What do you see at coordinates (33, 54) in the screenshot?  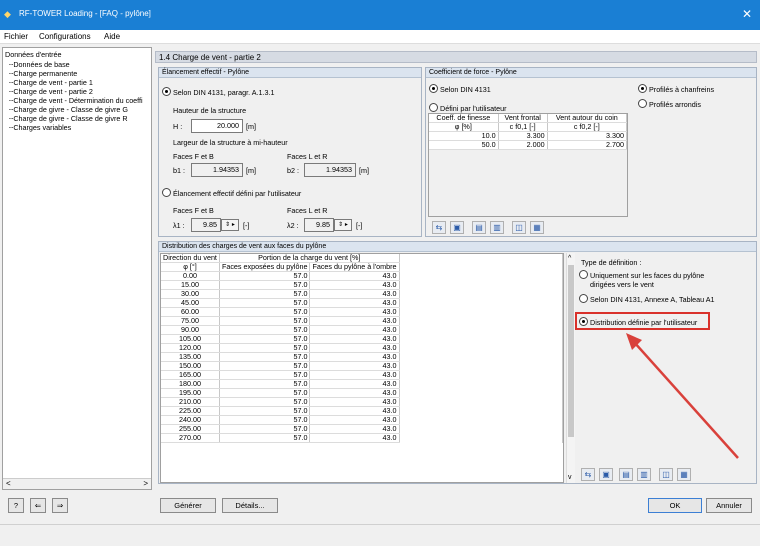 I see `nav-root: Données d'entrée` at bounding box center [33, 54].